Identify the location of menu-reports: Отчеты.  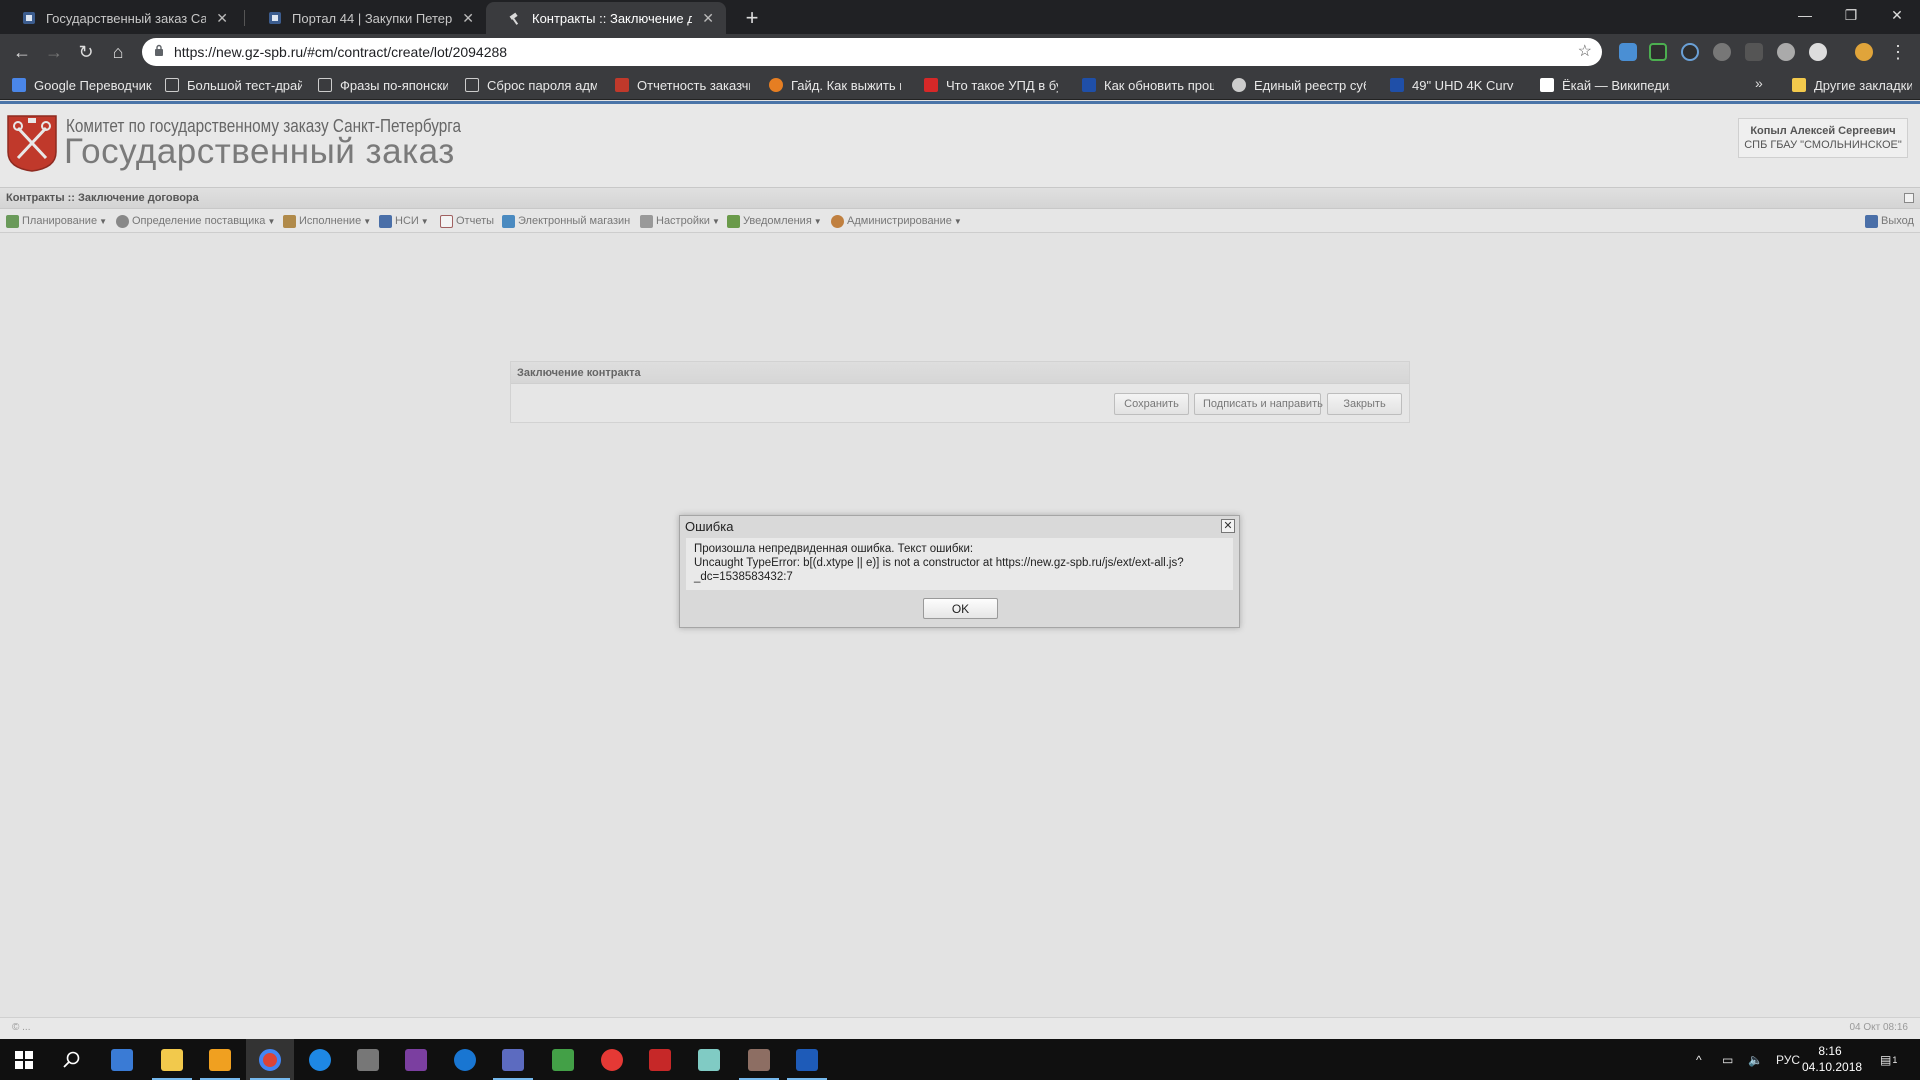
(467, 221).